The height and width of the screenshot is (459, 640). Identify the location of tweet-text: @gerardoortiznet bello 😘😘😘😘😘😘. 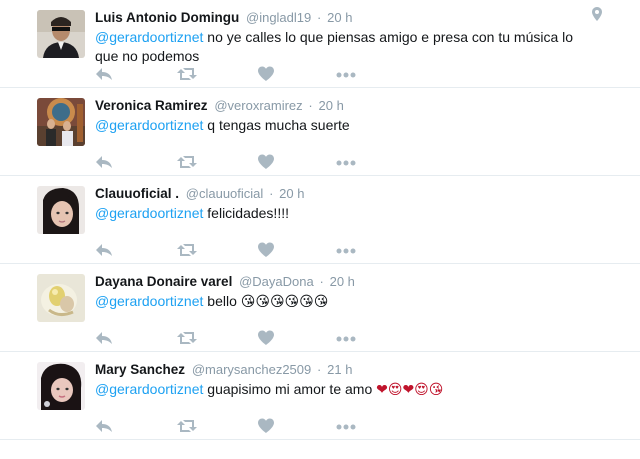
(345, 302).